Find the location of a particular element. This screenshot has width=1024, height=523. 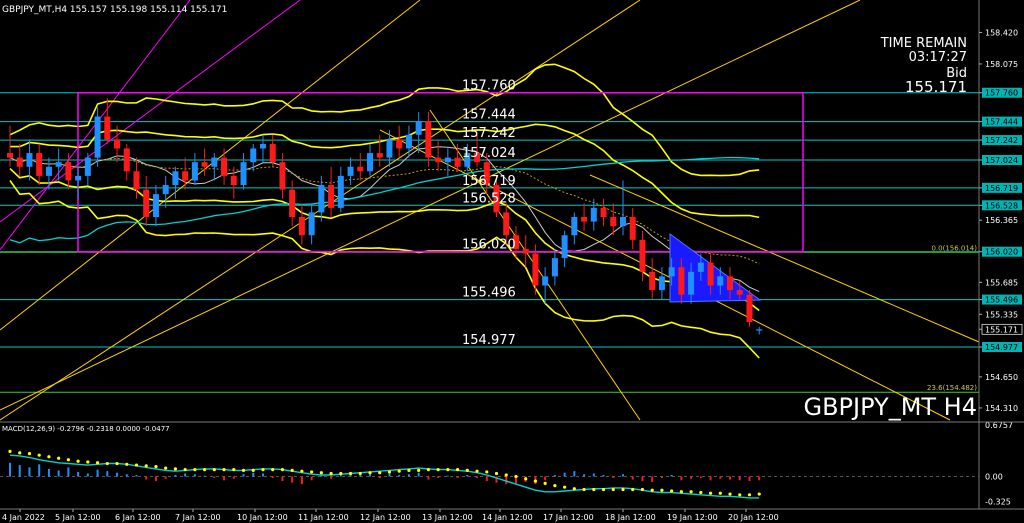

price-tick-label: 155.335 is located at coordinates (1001, 314).